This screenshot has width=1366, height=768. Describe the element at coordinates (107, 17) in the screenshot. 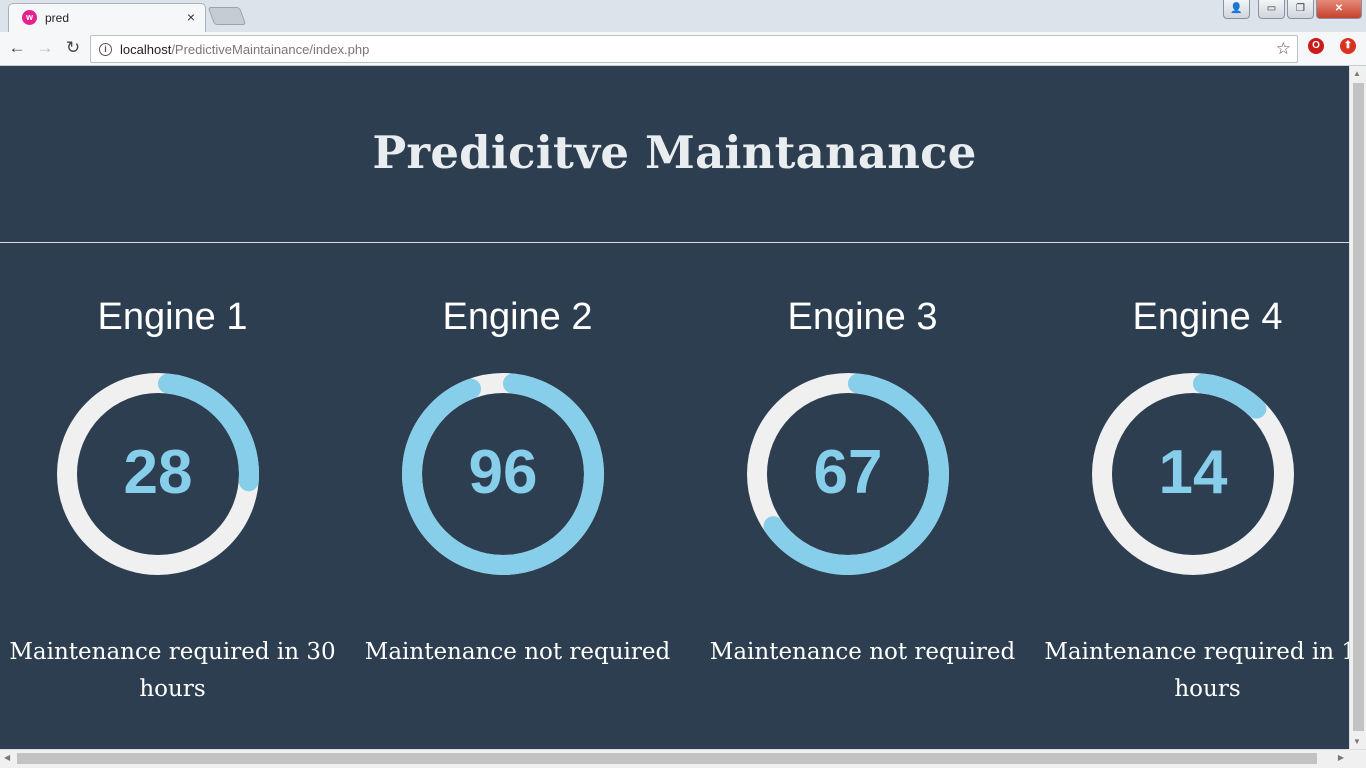

I see `browser-tab: w pred ×` at that location.